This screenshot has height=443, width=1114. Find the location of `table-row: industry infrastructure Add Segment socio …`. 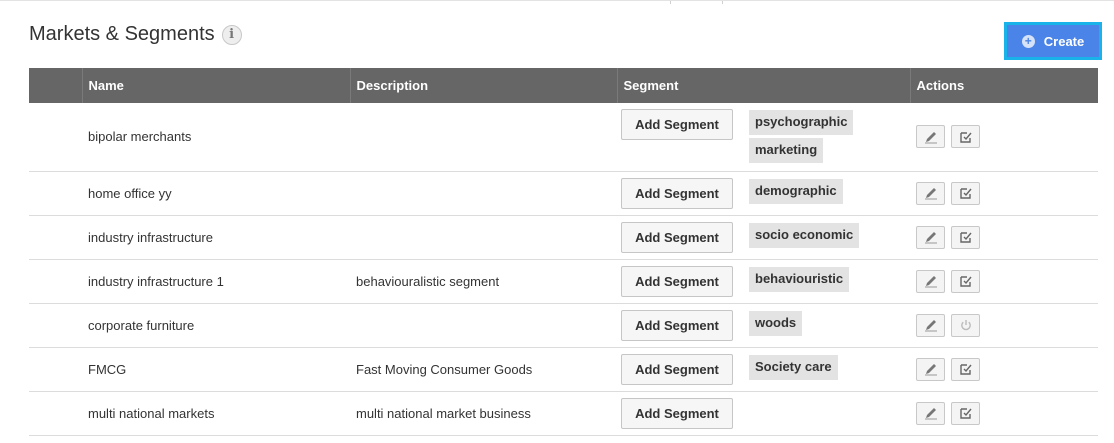

table-row: industry infrastructure Add Segment socio … is located at coordinates (563, 237).